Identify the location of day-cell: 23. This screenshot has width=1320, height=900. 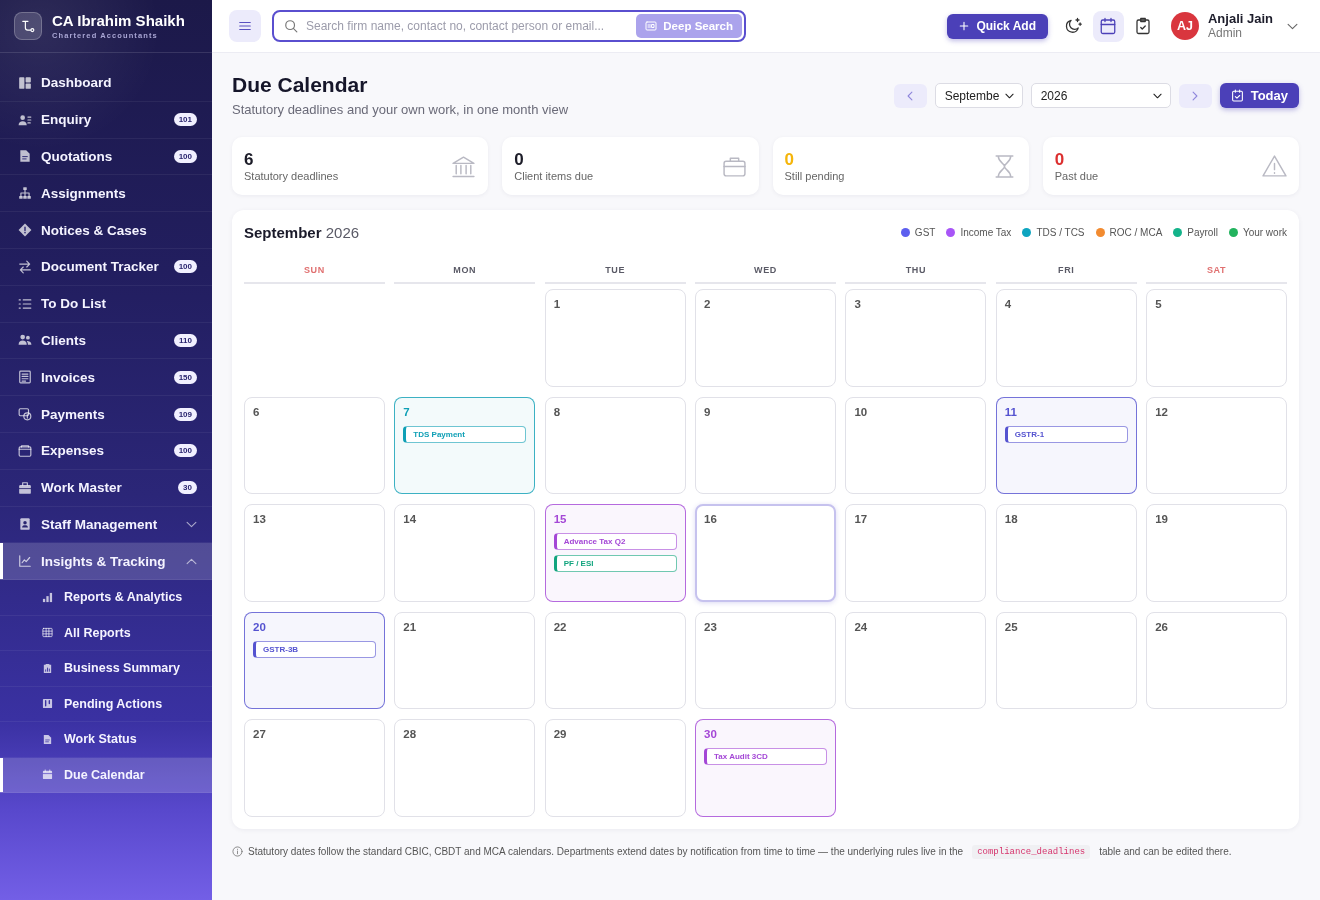
(765, 660).